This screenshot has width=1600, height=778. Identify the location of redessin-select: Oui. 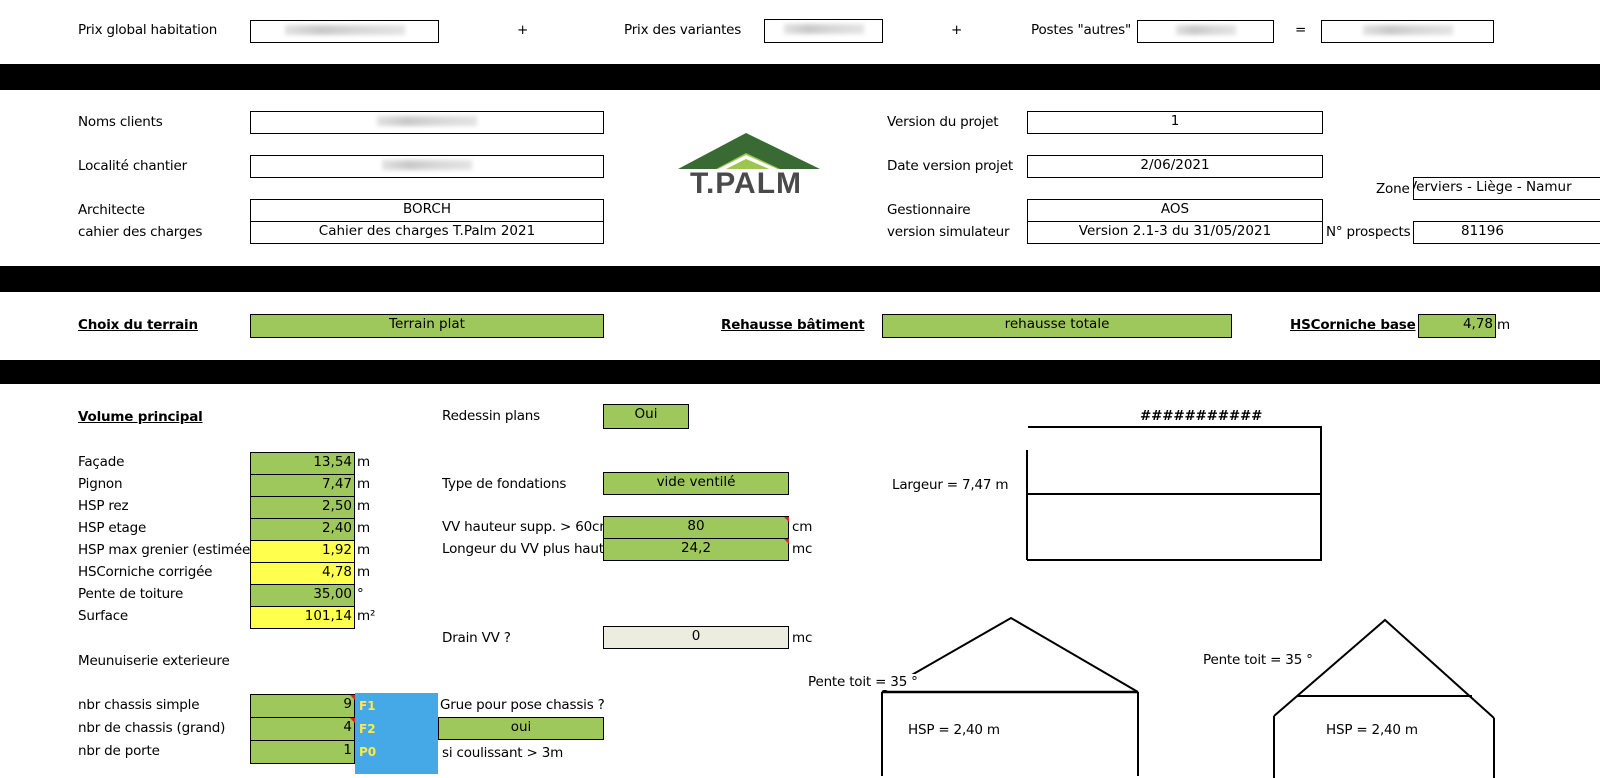
(646, 416).